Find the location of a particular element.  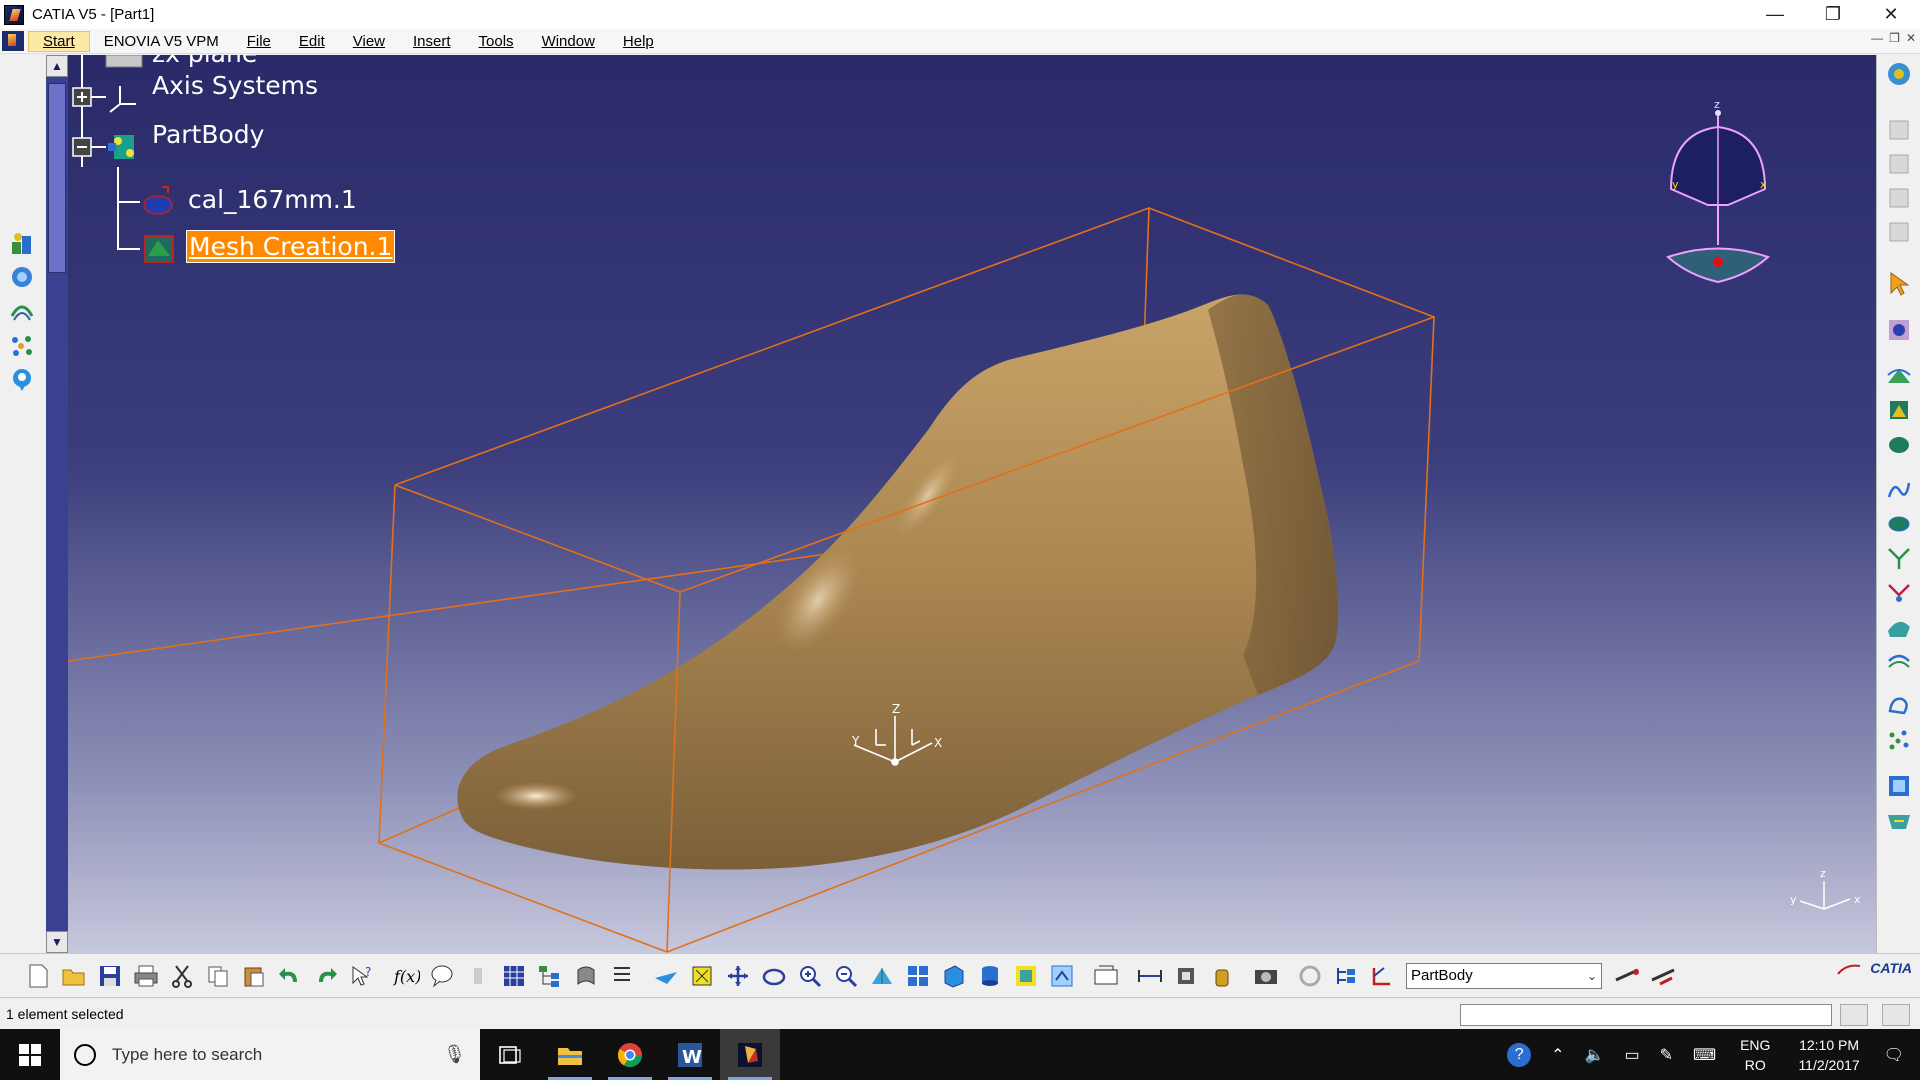

menu-window: Window is located at coordinates (568, 41).